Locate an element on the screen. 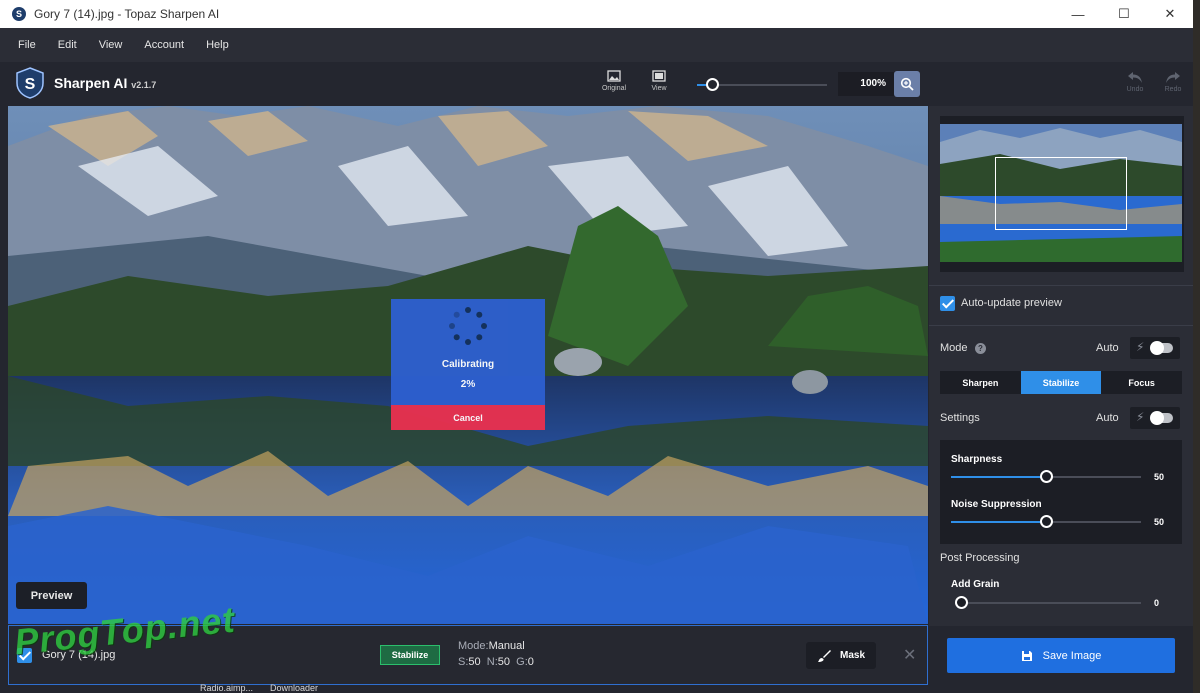 The image size is (1200, 693). mode-prefix: Mode: is located at coordinates (473, 646).